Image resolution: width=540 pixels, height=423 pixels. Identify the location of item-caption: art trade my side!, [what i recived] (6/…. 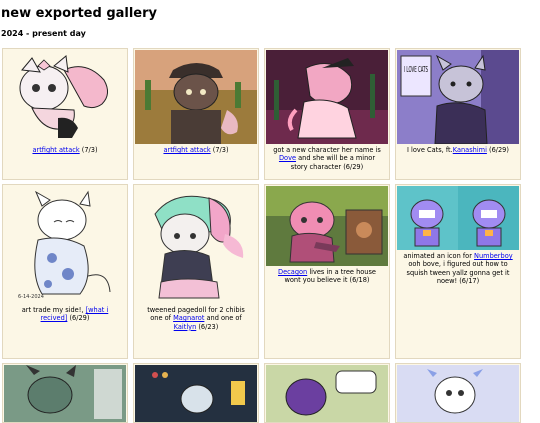
(65, 314).